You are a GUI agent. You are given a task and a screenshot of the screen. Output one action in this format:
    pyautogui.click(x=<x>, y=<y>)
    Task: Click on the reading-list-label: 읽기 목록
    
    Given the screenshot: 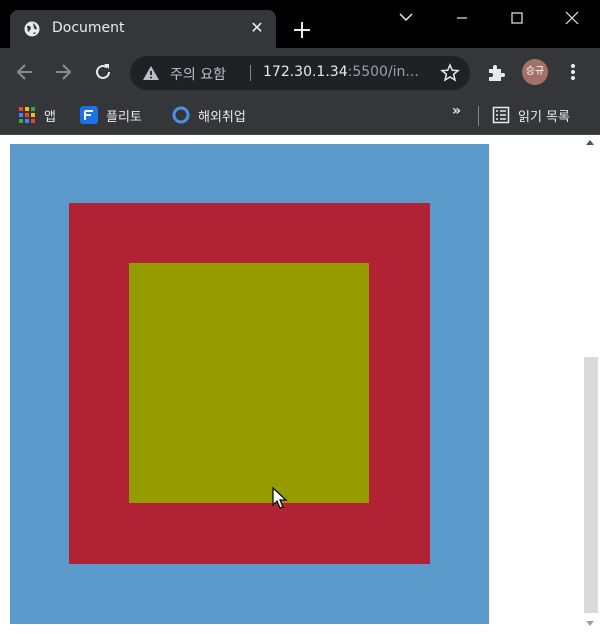 What is the action you would take?
    pyautogui.click(x=544, y=117)
    